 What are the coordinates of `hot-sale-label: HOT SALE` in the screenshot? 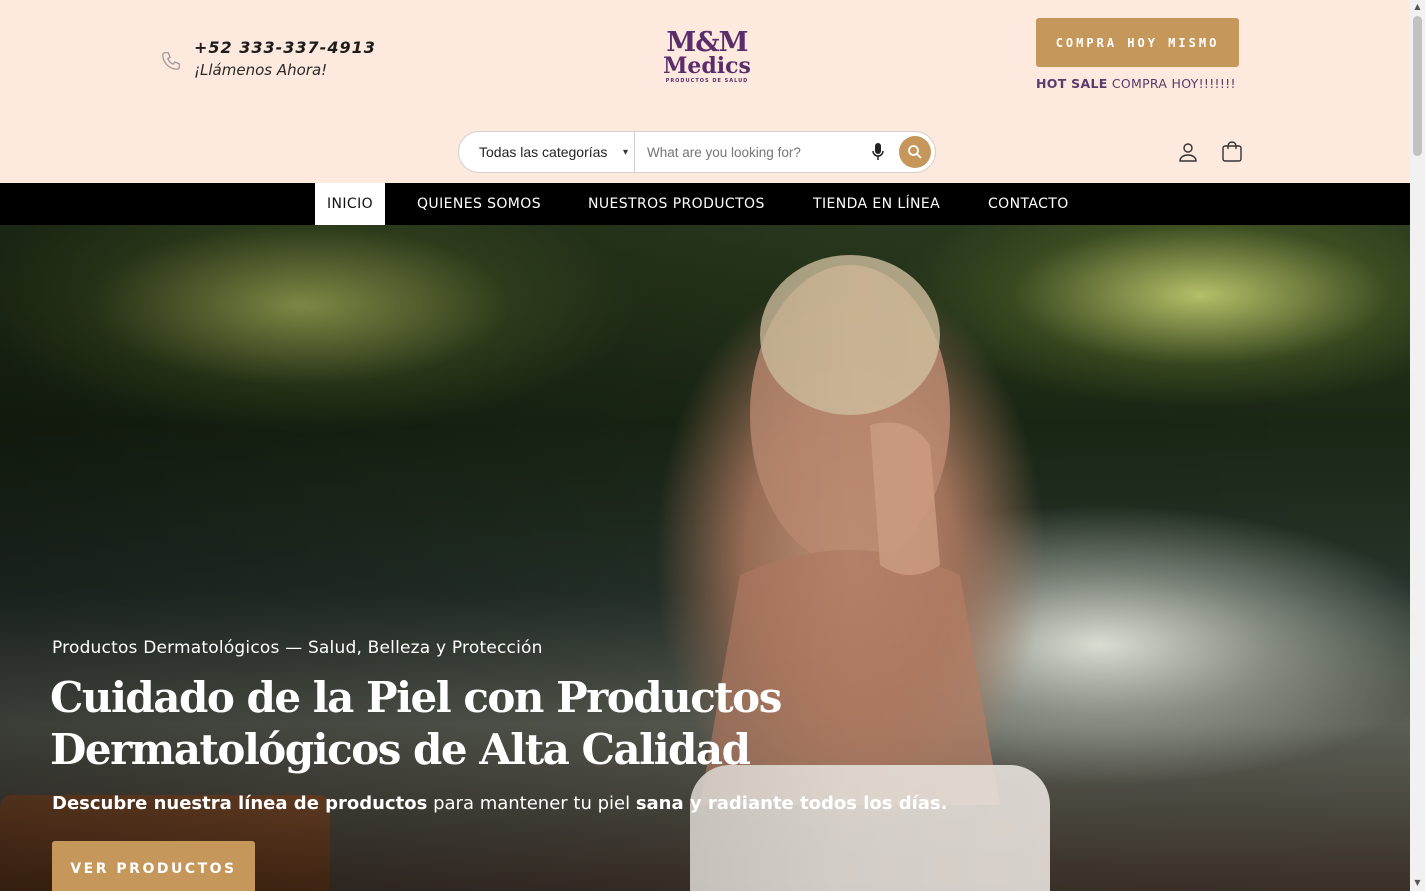 It's located at (1072, 83).